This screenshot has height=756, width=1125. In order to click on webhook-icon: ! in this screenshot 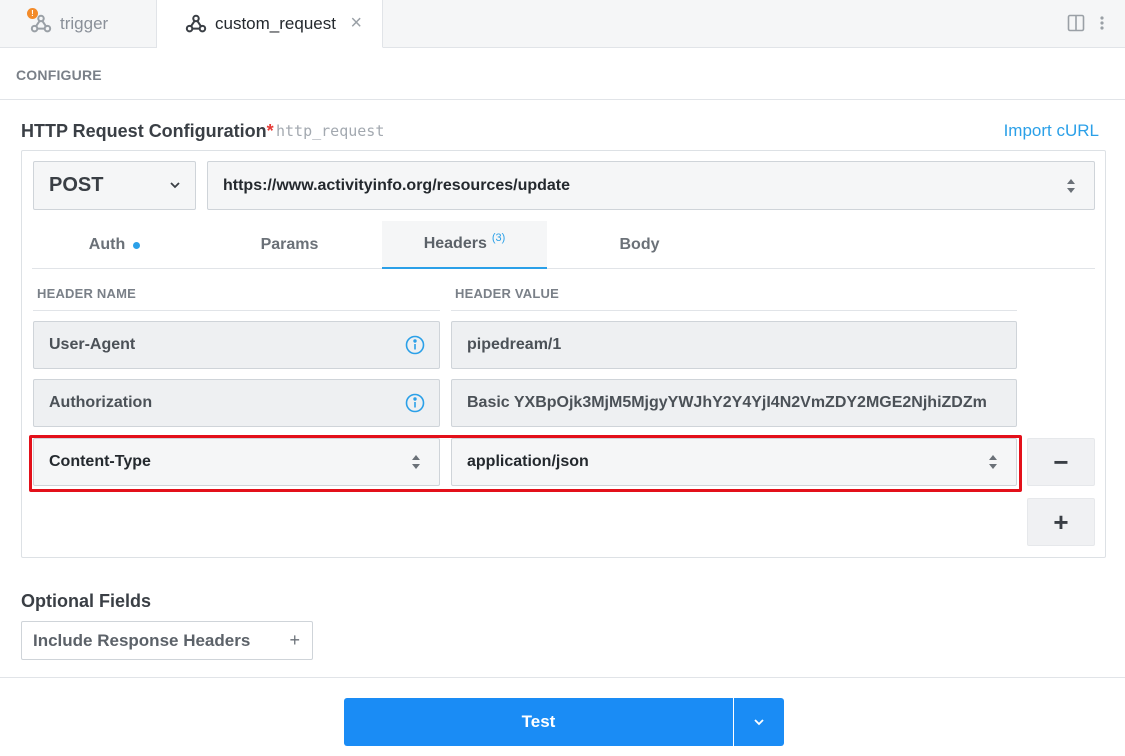, I will do `click(39, 21)`.